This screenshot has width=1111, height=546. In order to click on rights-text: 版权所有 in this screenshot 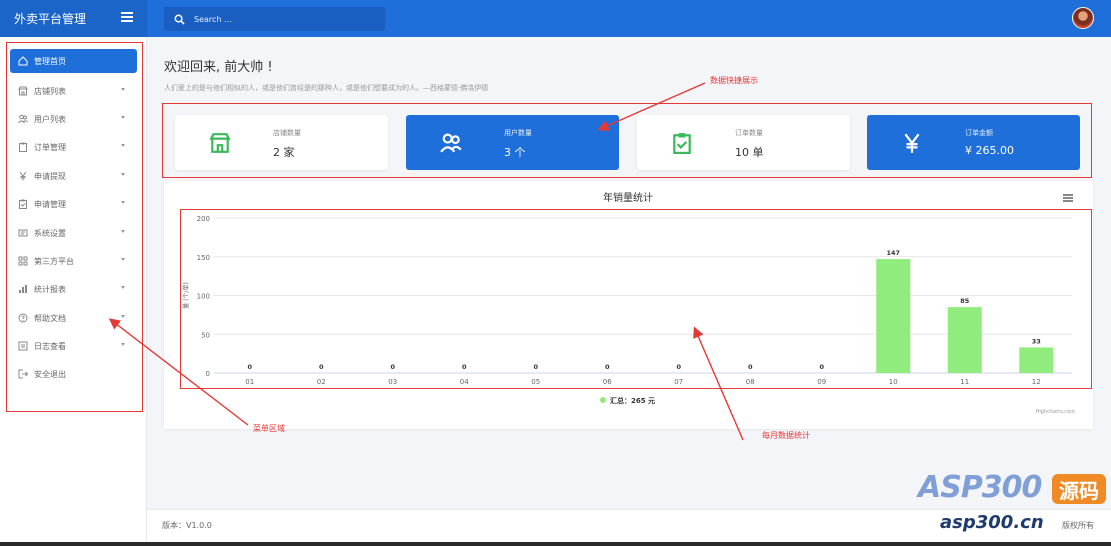, I will do `click(1078, 525)`.